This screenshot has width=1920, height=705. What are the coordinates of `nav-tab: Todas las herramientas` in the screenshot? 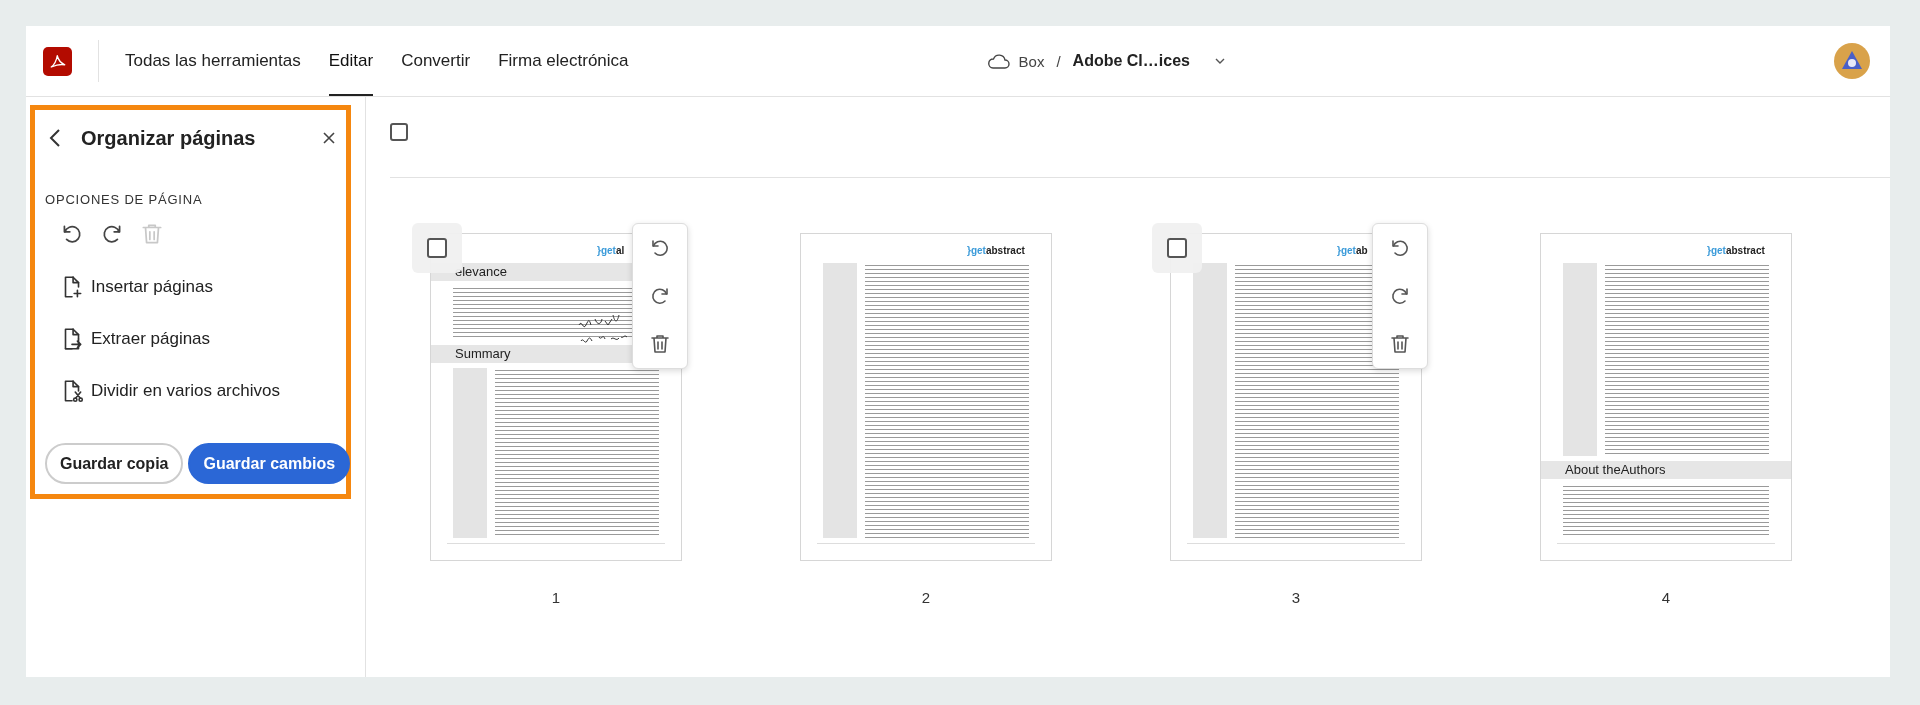 It's located at (213, 61).